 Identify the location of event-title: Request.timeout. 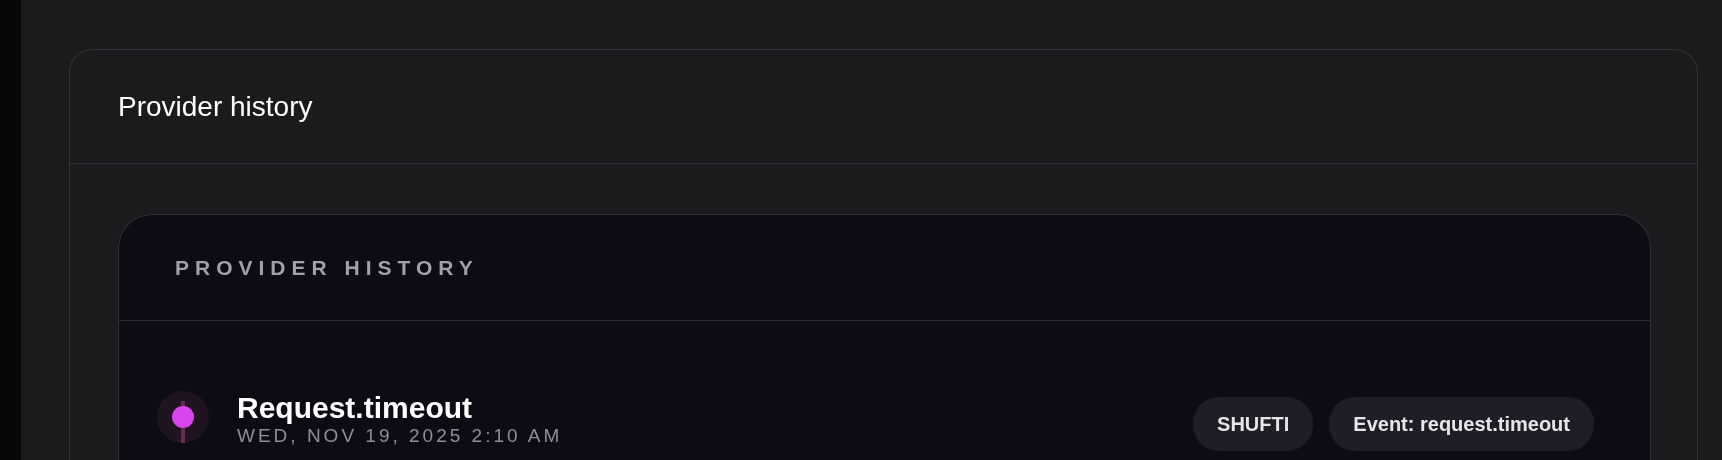
(355, 408).